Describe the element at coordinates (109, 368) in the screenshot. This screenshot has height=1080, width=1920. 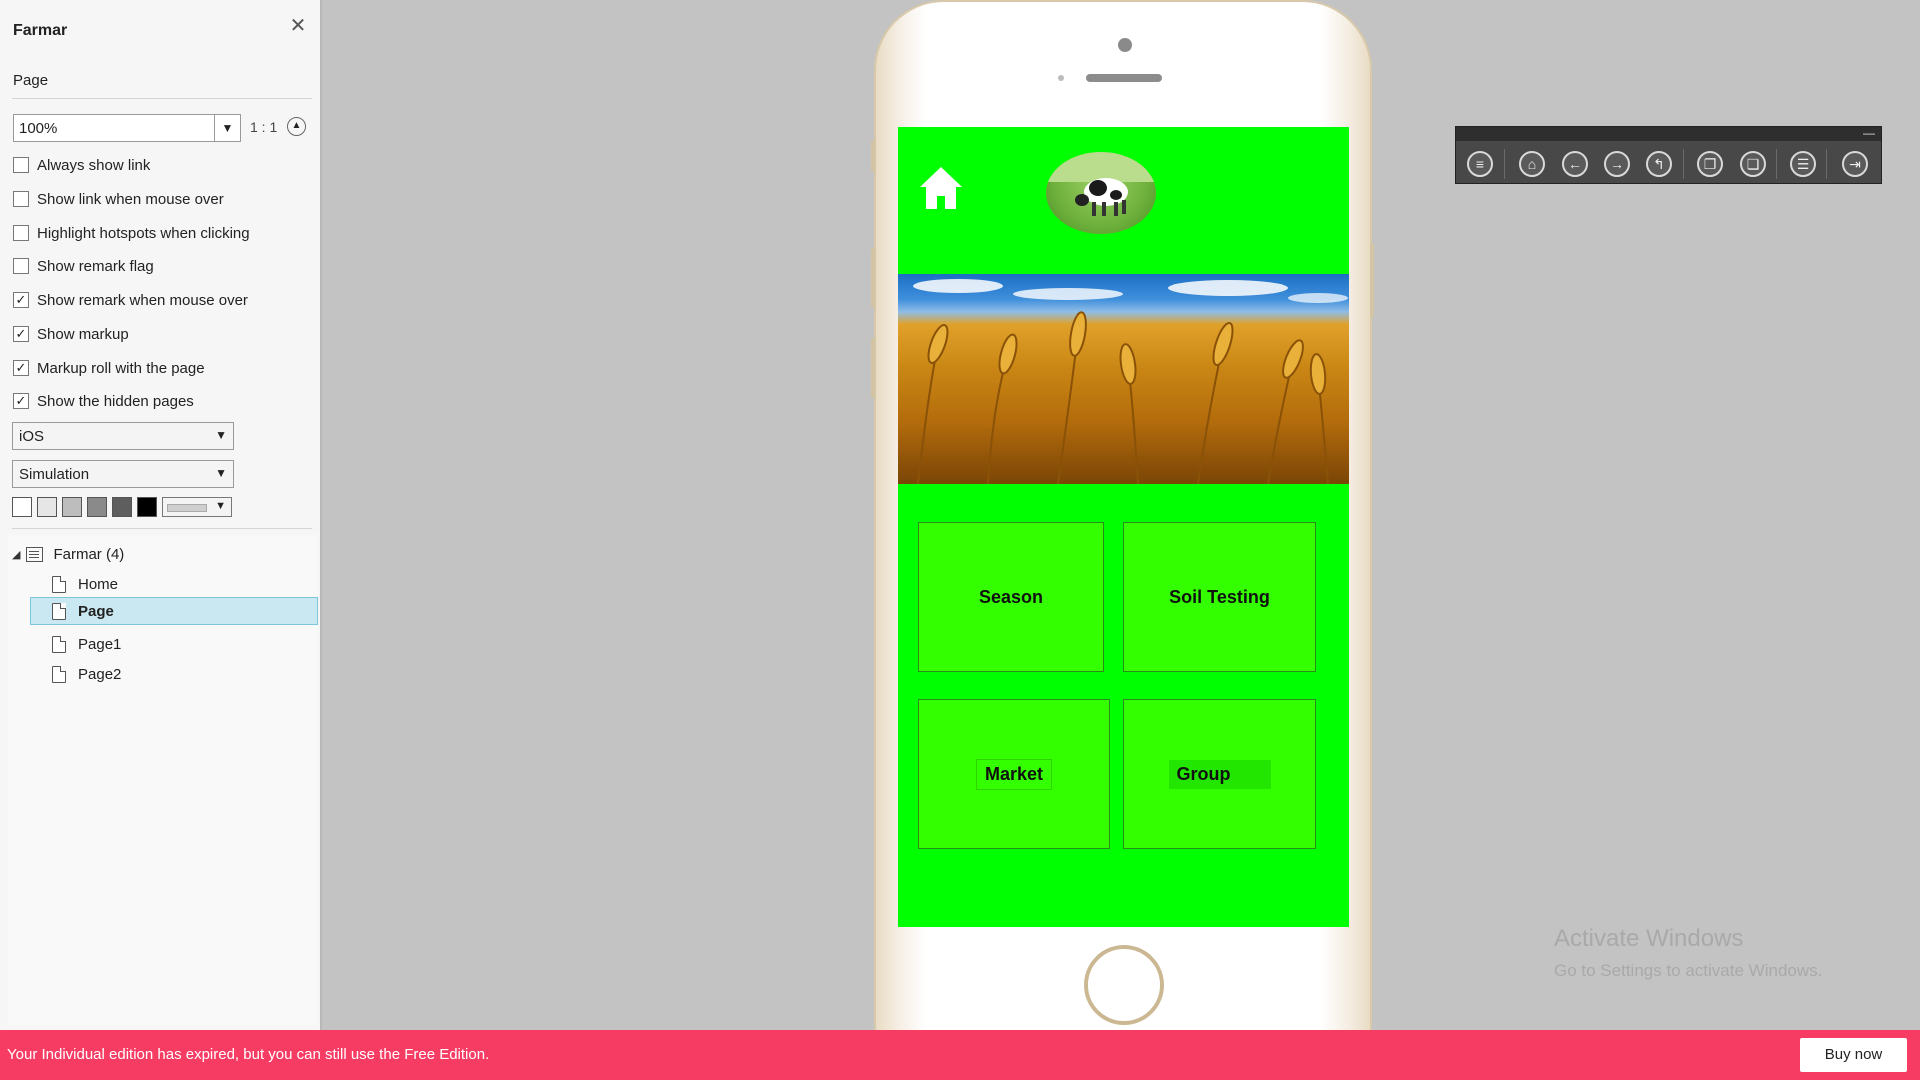
I see `option-markup-roll: ✓ Markup roll with the page` at that location.